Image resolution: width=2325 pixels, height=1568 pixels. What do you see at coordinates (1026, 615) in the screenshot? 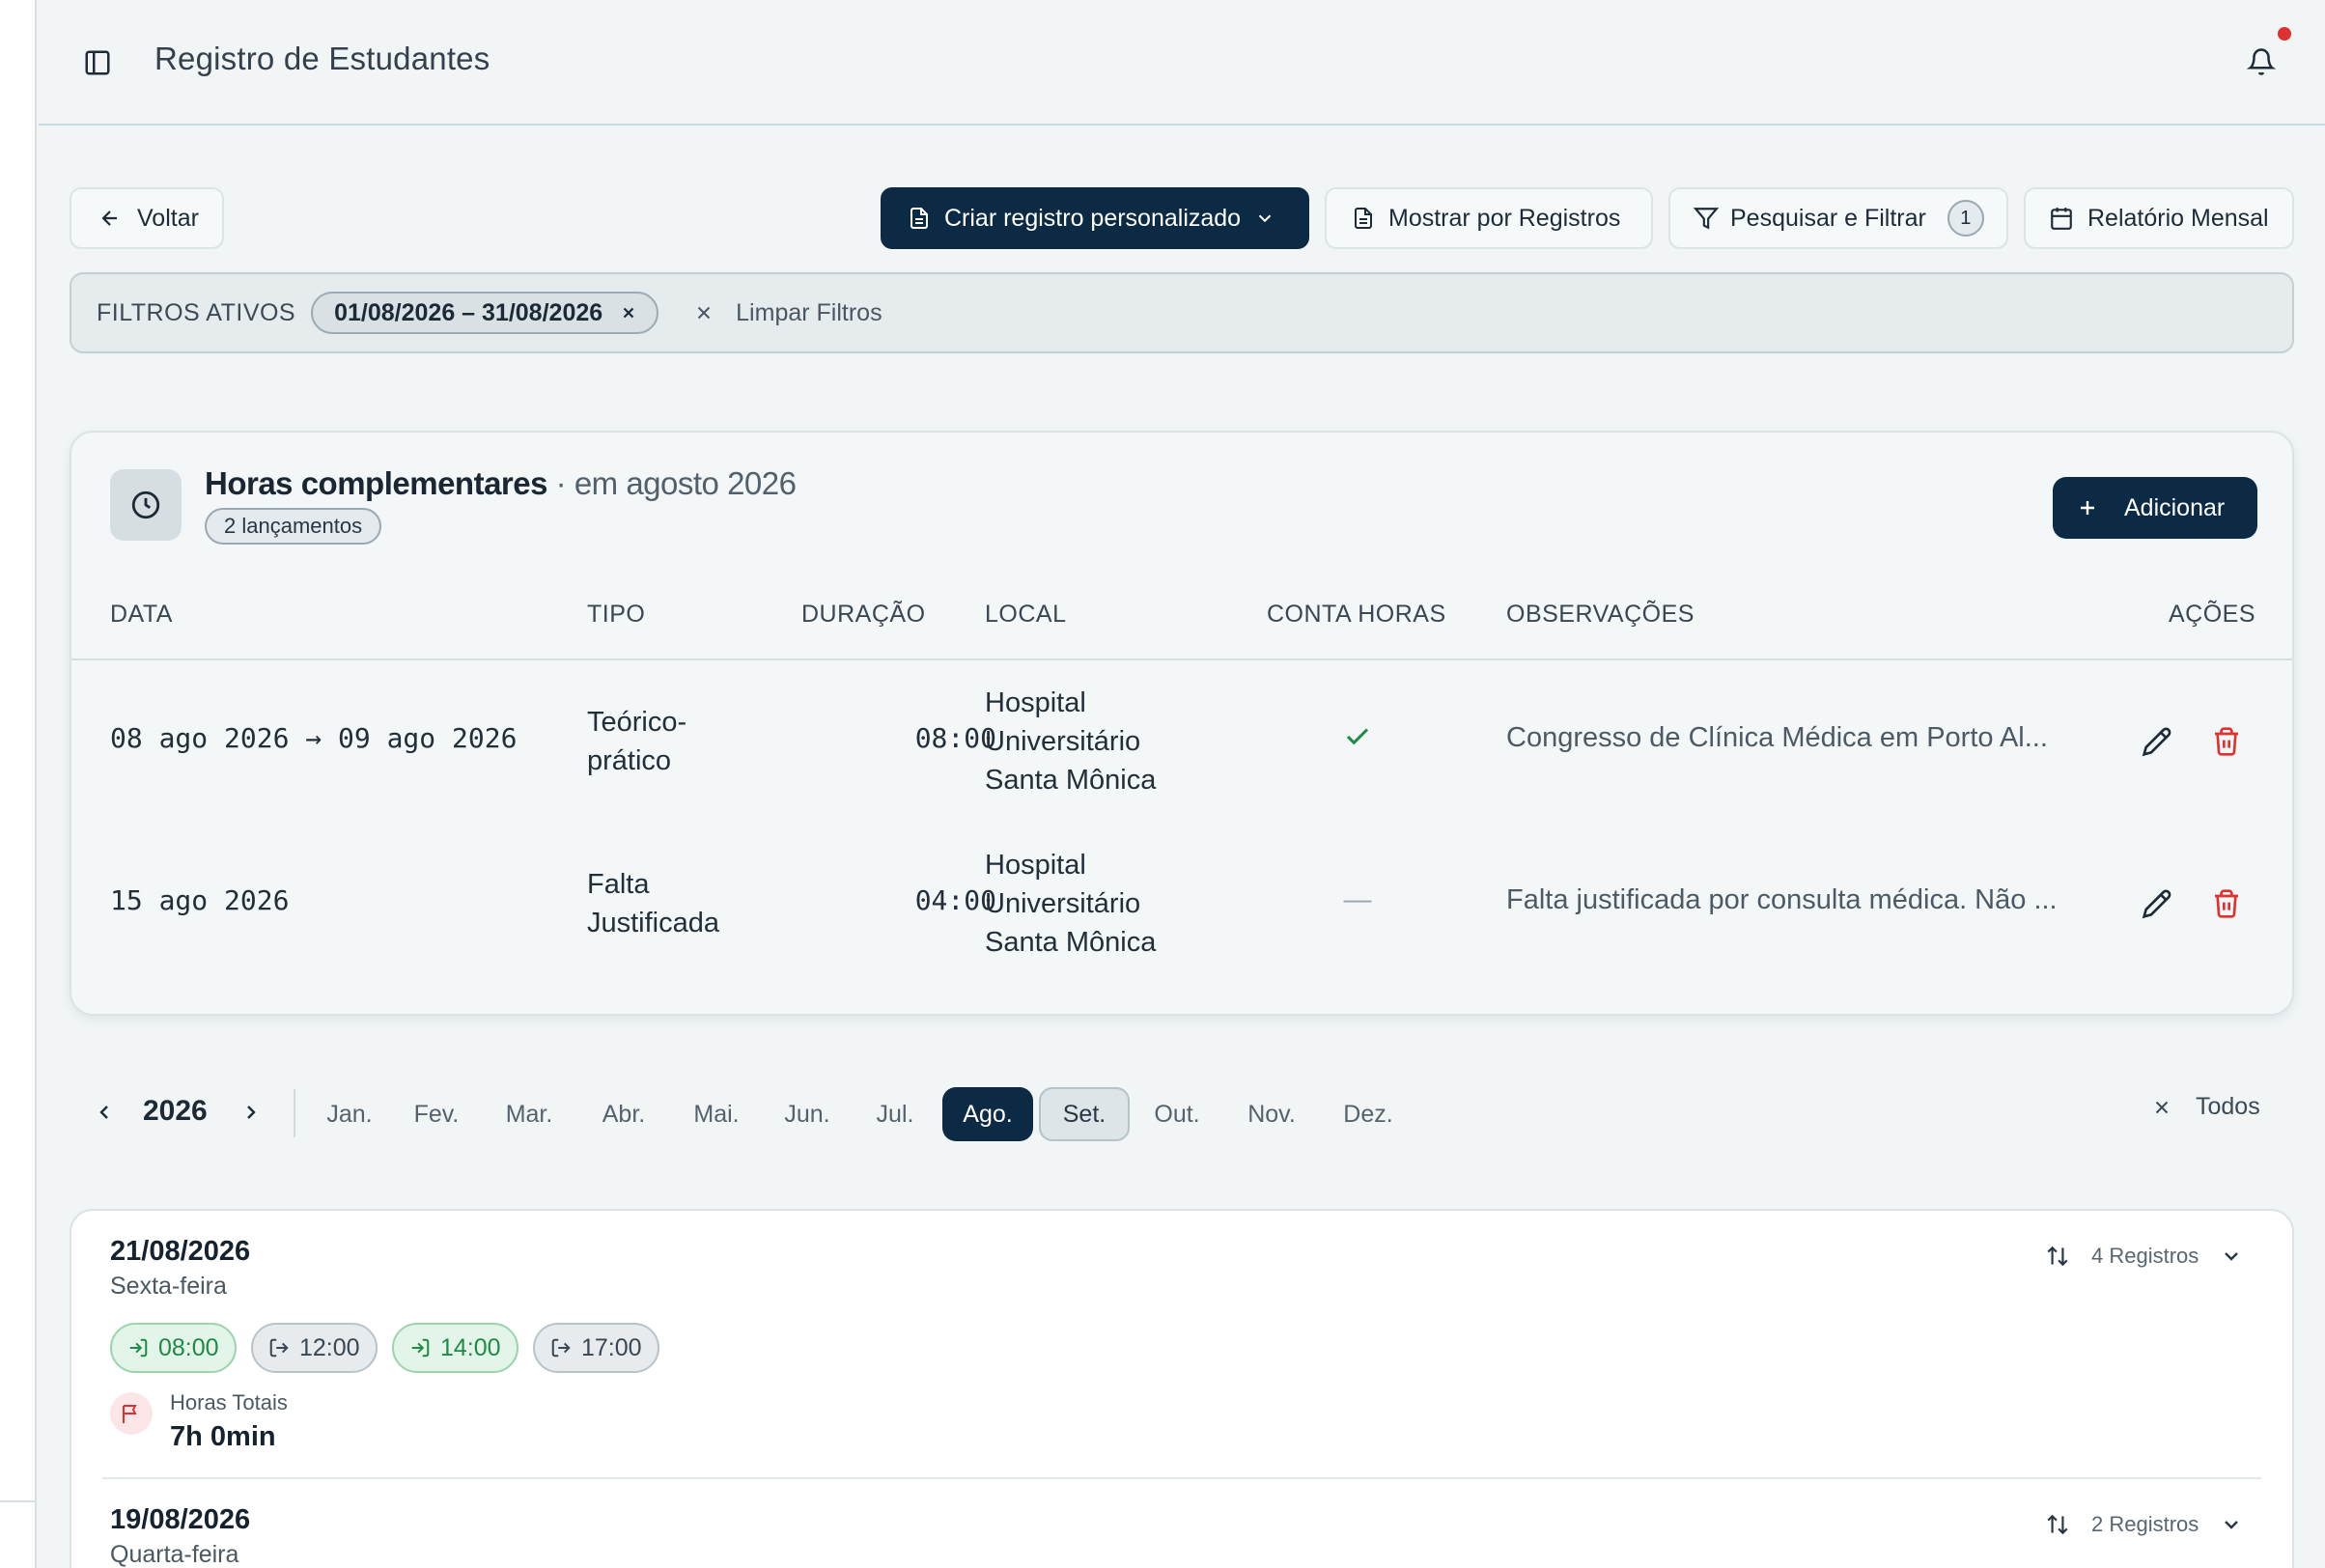
I see `column-header-local: LOCAL` at bounding box center [1026, 615].